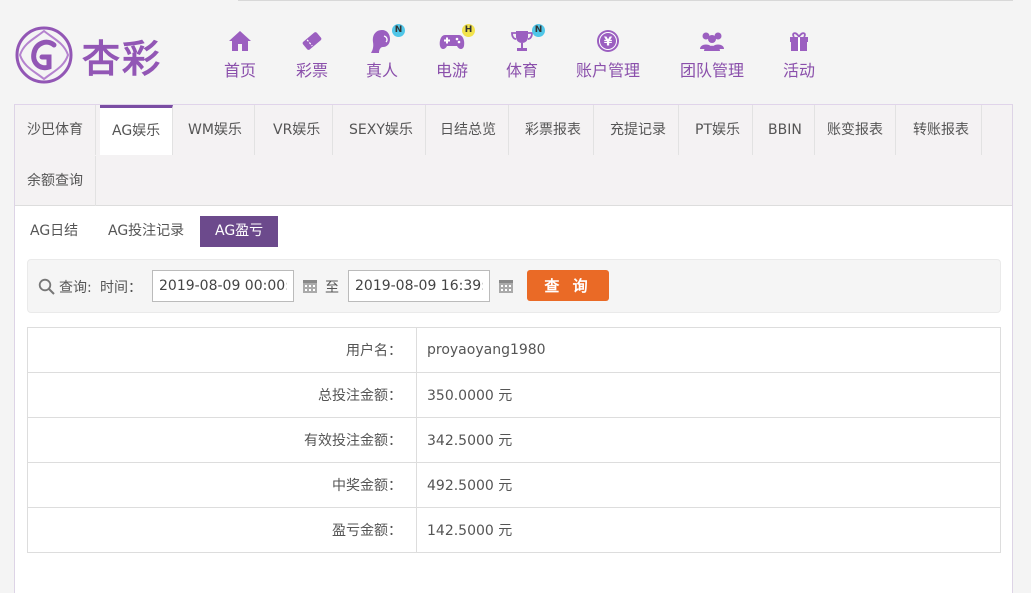 The height and width of the screenshot is (593, 1031). Describe the element at coordinates (452, 70) in the screenshot. I see `nav-label: 电游` at that location.